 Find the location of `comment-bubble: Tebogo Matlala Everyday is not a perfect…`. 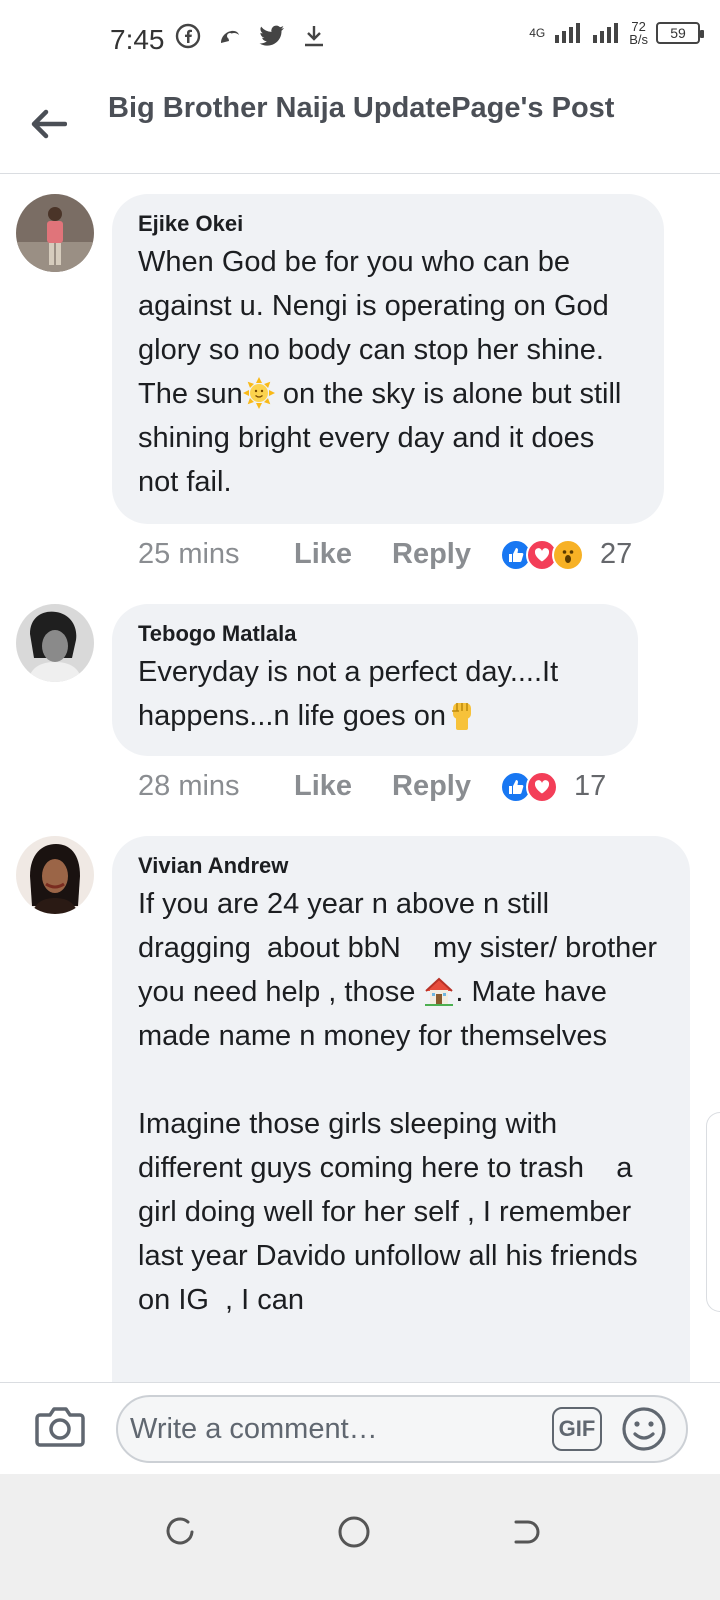

comment-bubble: Tebogo Matlala Everyday is not a perfect… is located at coordinates (375, 680).